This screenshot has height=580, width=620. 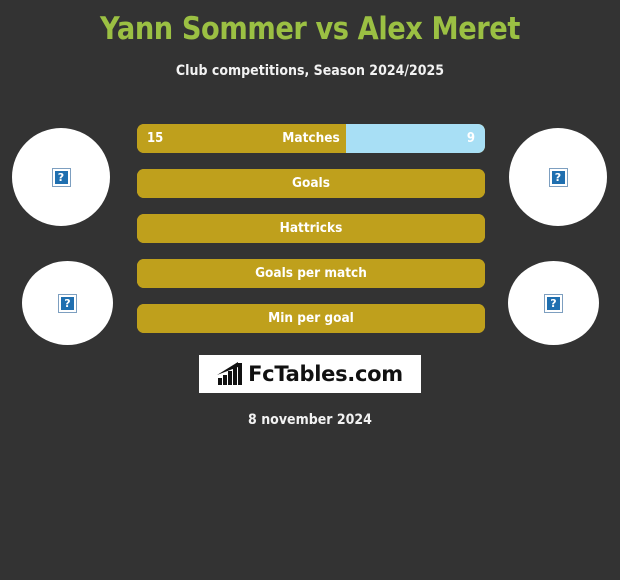 I want to click on stat-row-matches: 15 Matches 9, so click(x=311, y=138).